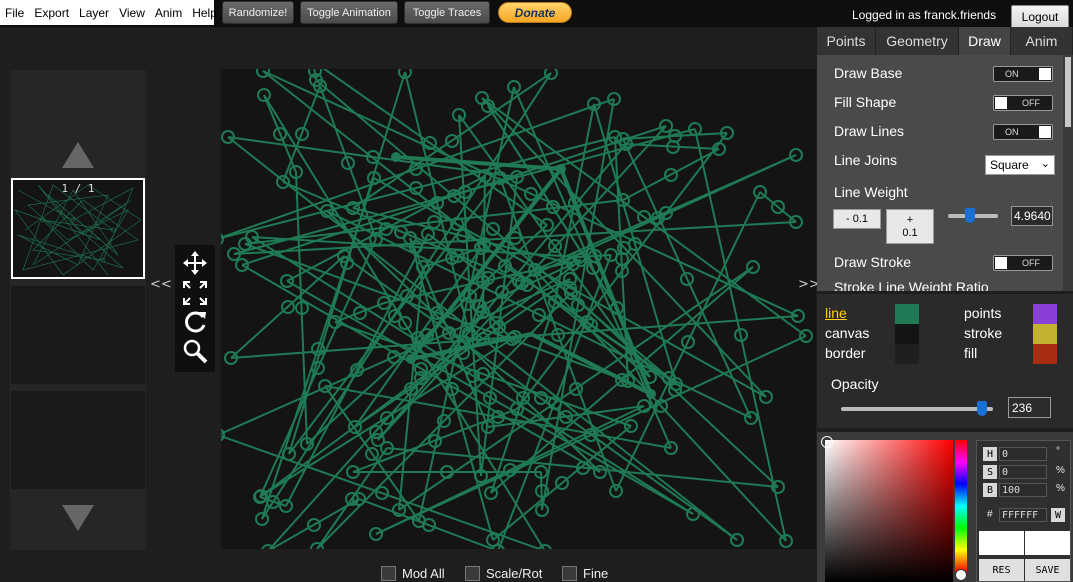  Describe the element at coordinates (1012, 132) in the screenshot. I see `draw-lines-state: ON` at that location.